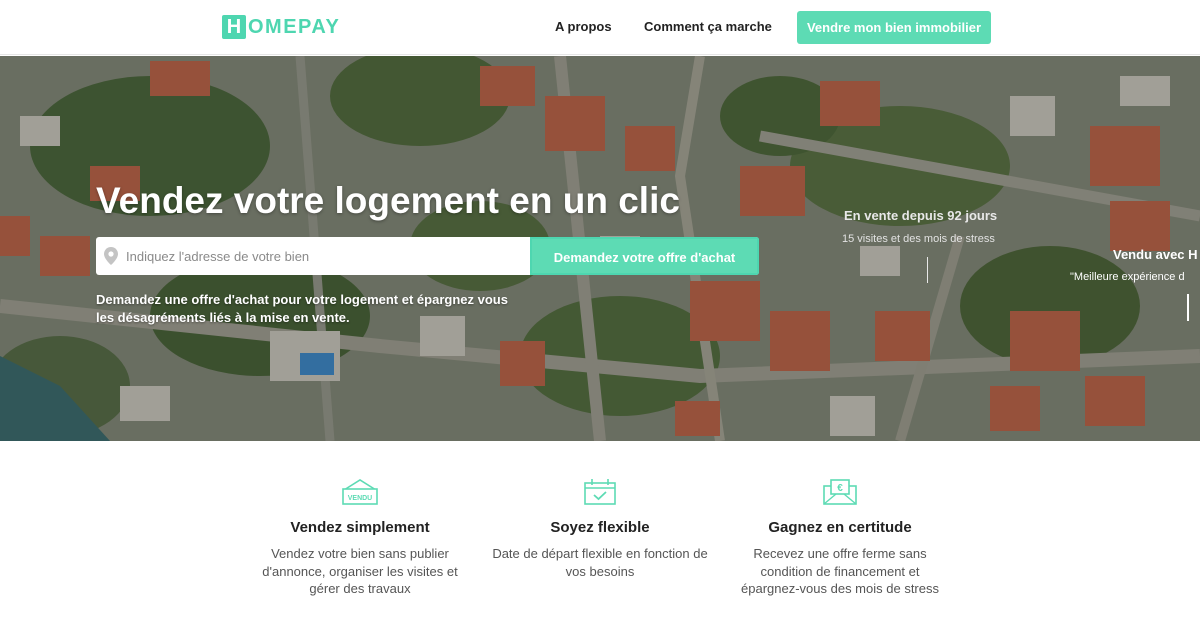 Image resolution: width=1200 pixels, height=630 pixels. Describe the element at coordinates (1188, 307) in the screenshot. I see `story-sold-divider` at that location.